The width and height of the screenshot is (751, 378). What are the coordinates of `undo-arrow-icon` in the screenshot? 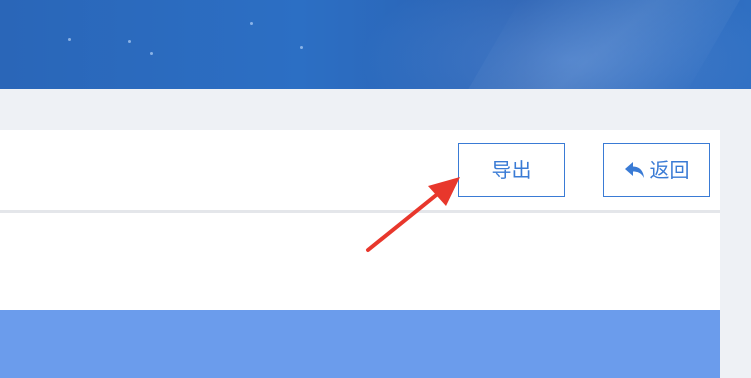 It's located at (634, 170).